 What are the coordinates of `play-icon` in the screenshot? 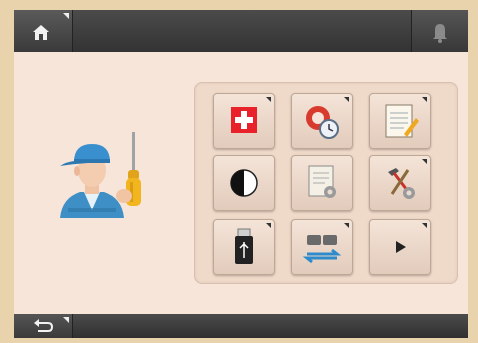 It's located at (401, 247).